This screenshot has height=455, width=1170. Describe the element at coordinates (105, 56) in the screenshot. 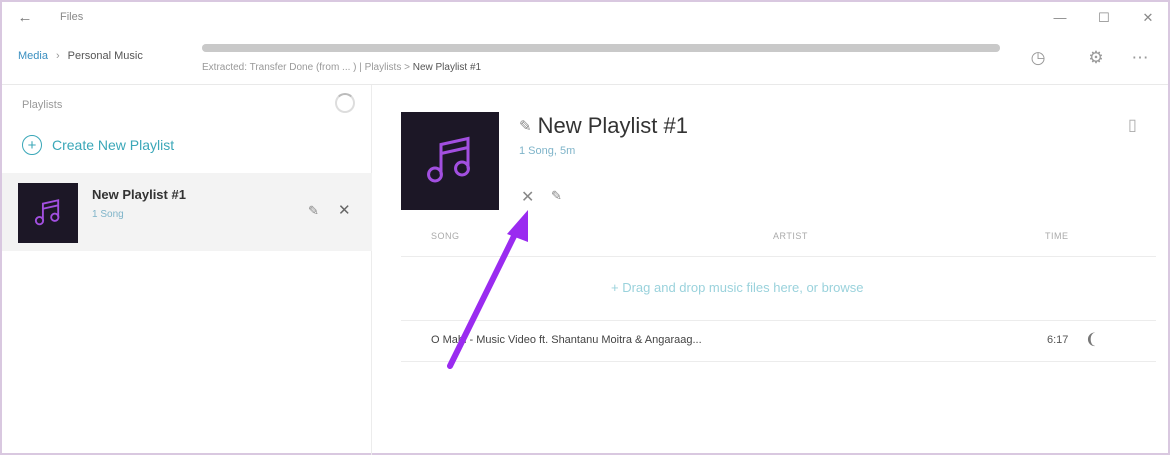

I see `breadcrumb-personal-music: Personal Music` at that location.